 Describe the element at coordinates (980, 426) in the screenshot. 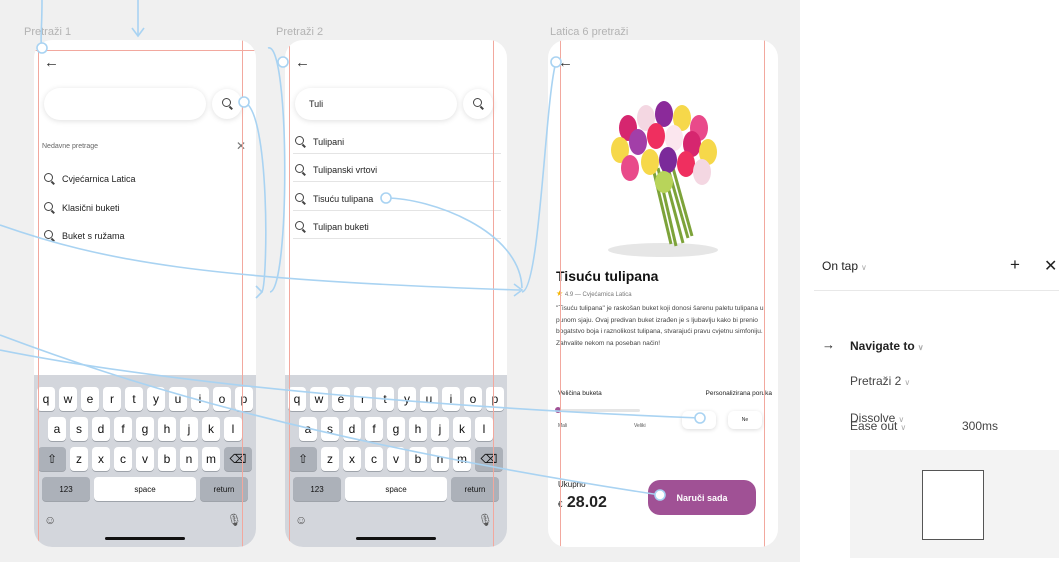

I see `duration-input: 300ms` at that location.